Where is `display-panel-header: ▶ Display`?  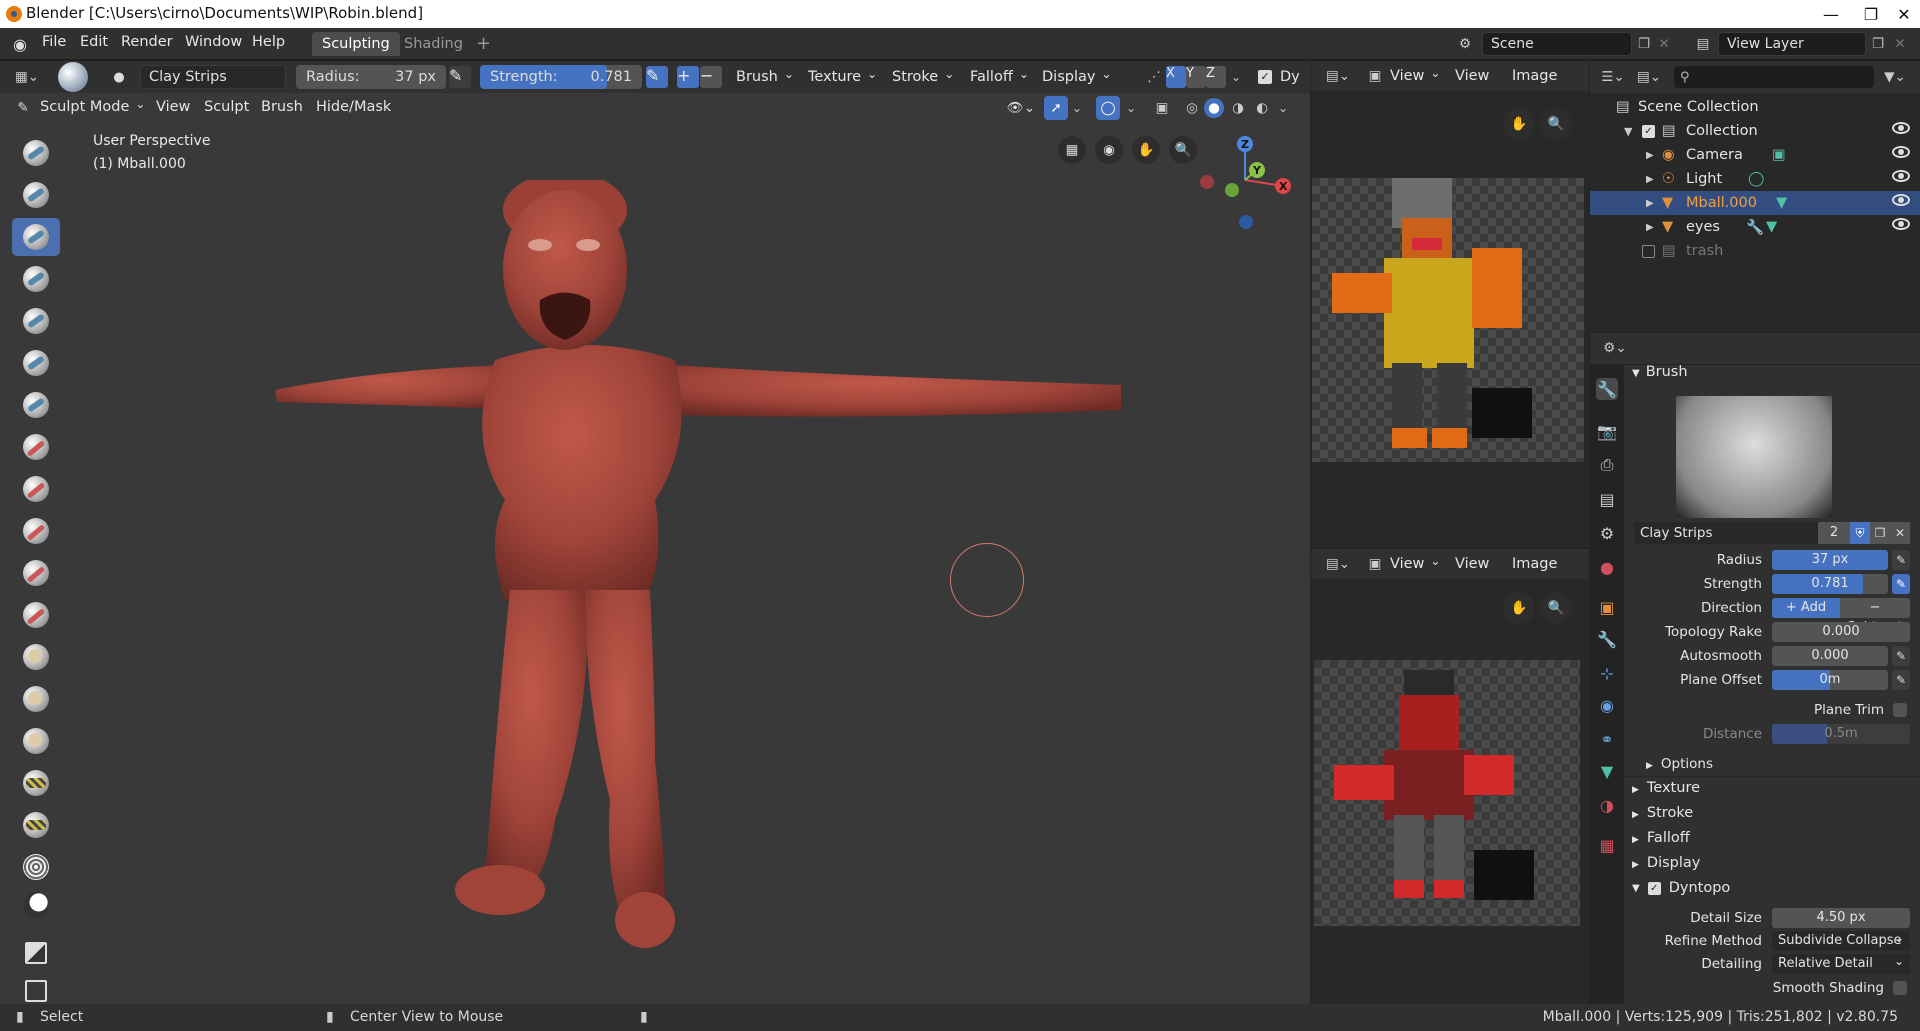
display-panel-header: ▶ Display is located at coordinates (1666, 863).